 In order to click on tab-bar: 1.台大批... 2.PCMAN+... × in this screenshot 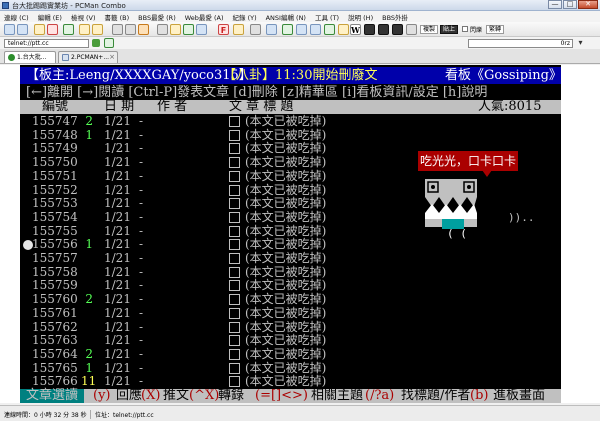, I will do `click(300, 56)`.